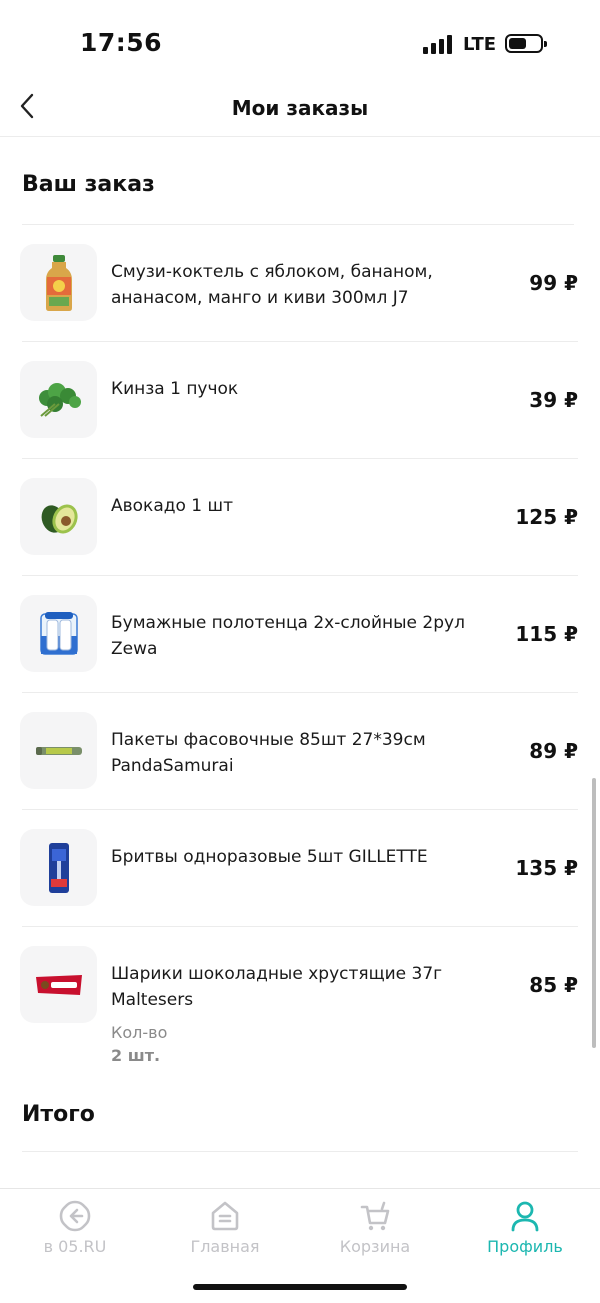  I want to click on back-circle-icon, so click(75, 1216).